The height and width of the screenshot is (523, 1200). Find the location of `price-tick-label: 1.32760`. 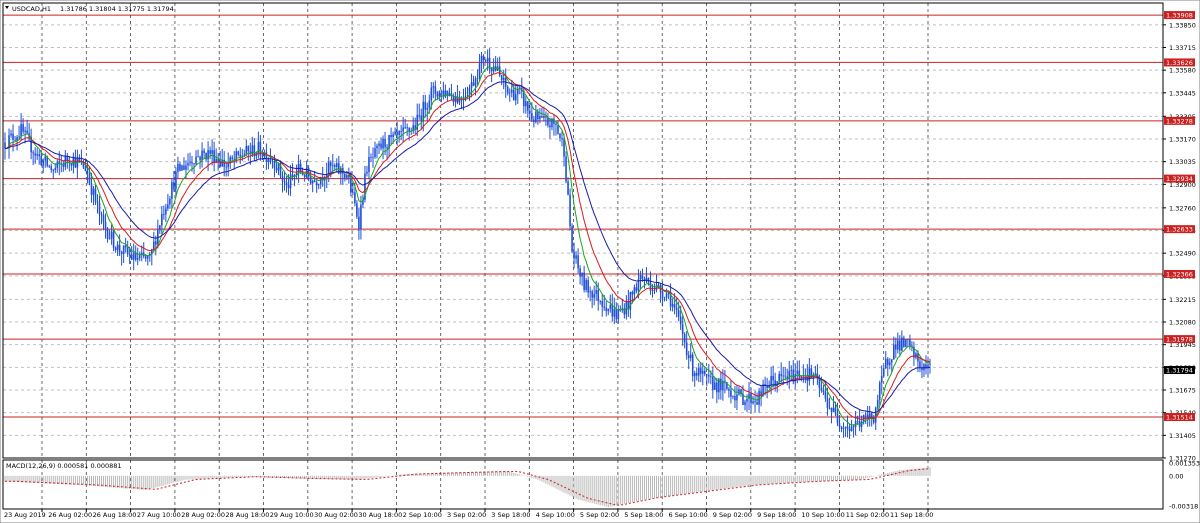

price-tick-label: 1.32760 is located at coordinates (1182, 208).